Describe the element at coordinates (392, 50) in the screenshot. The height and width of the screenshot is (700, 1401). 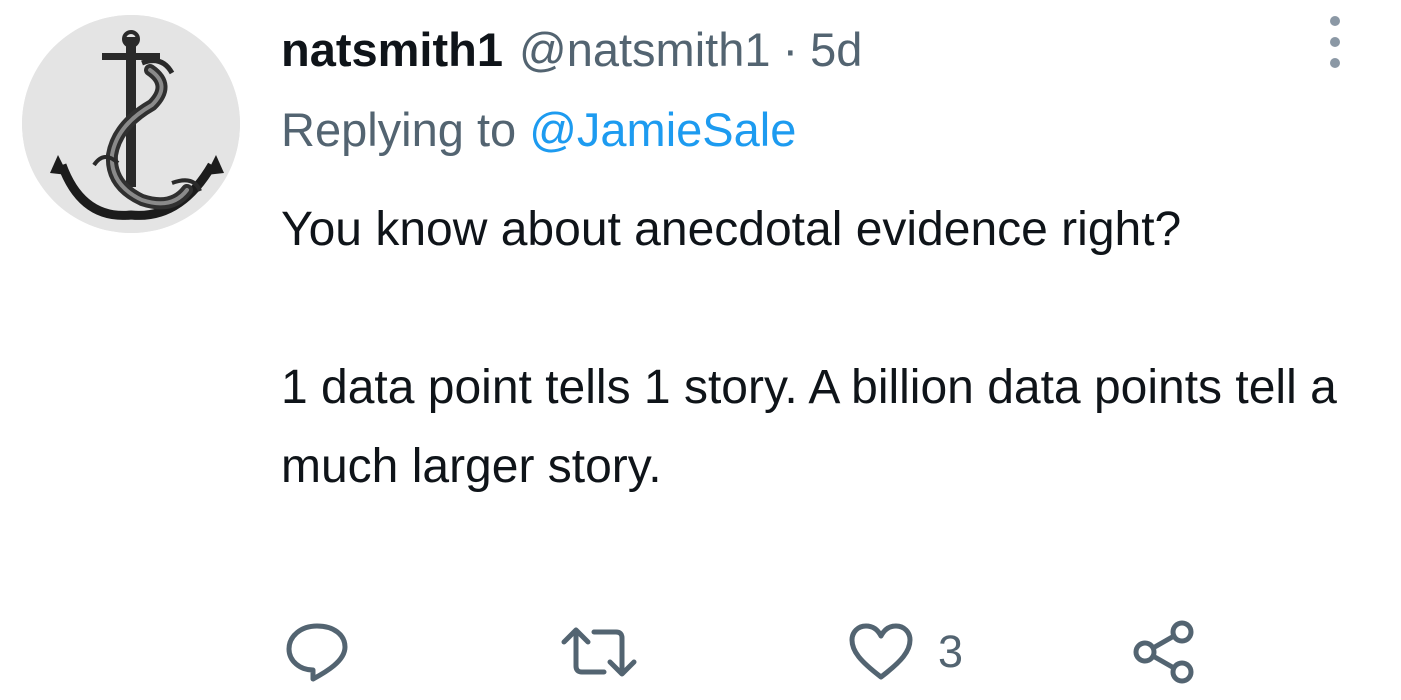
I see `display-name: natsmith1` at that location.